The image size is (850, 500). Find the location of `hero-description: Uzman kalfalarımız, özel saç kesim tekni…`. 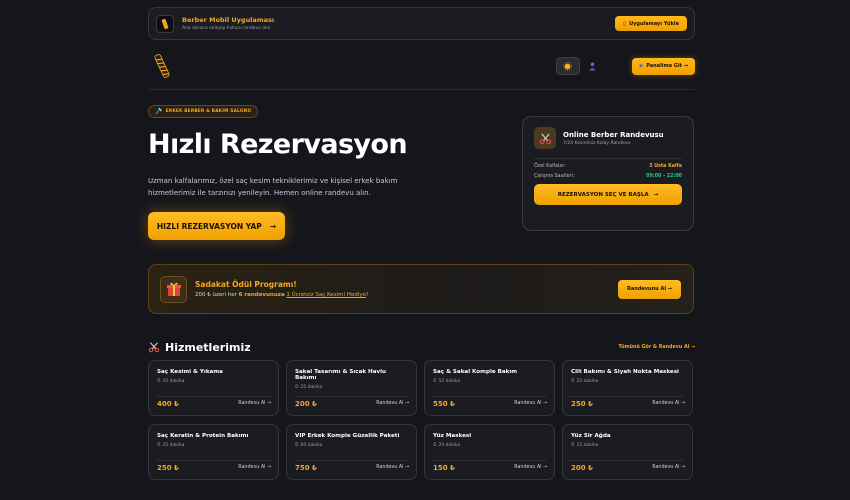

hero-description: Uzman kalfalarımız, özel saç kesim tekni… is located at coordinates (273, 187).